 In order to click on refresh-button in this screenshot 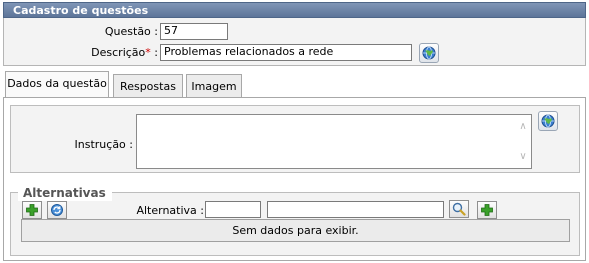, I will do `click(57, 210)`.